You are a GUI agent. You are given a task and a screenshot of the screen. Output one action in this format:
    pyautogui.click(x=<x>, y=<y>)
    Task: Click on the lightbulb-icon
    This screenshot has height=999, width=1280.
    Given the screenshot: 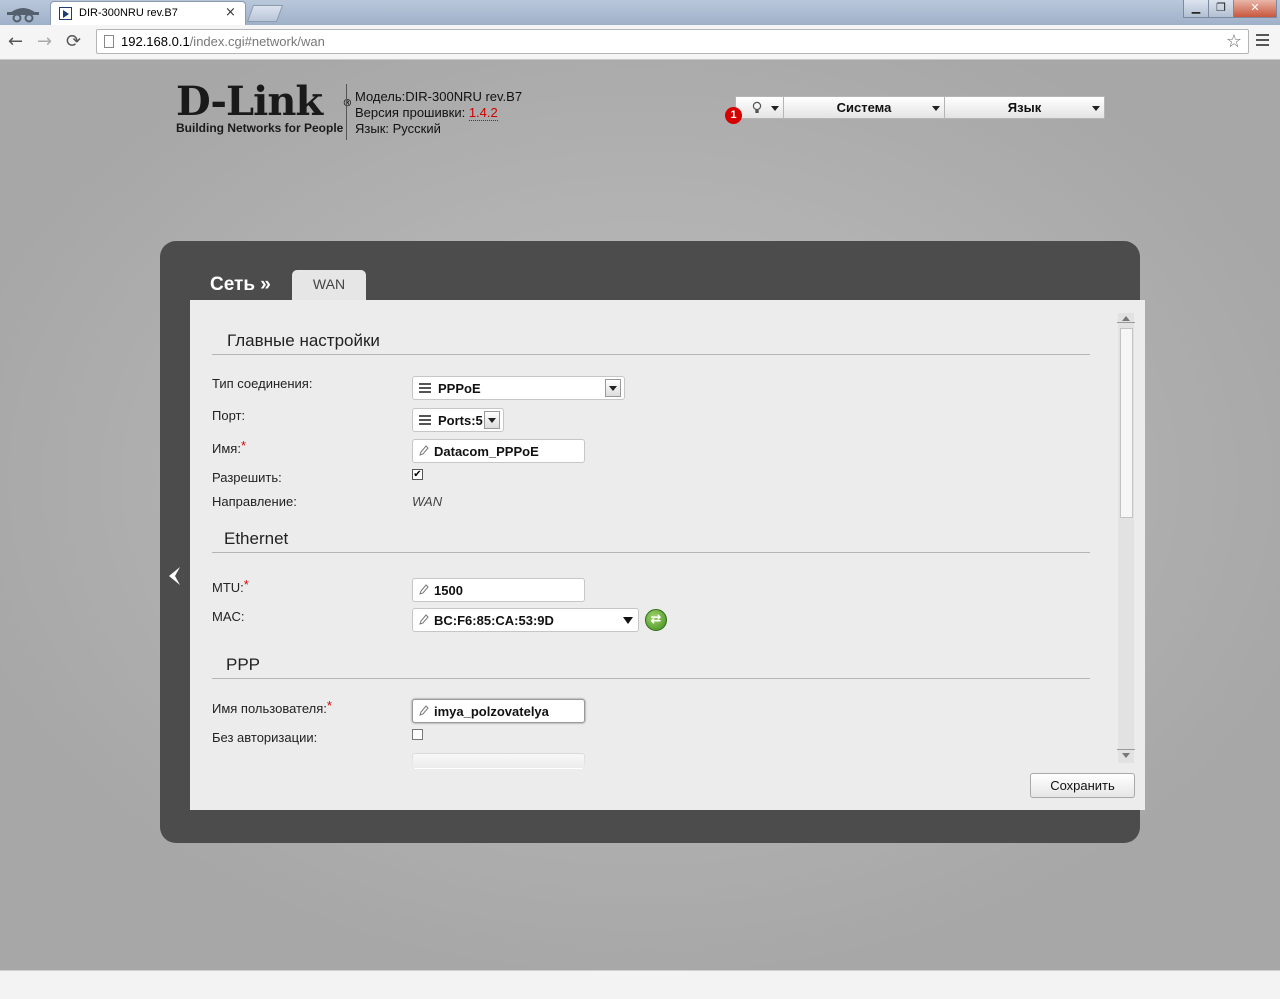 What is the action you would take?
    pyautogui.click(x=757, y=107)
    